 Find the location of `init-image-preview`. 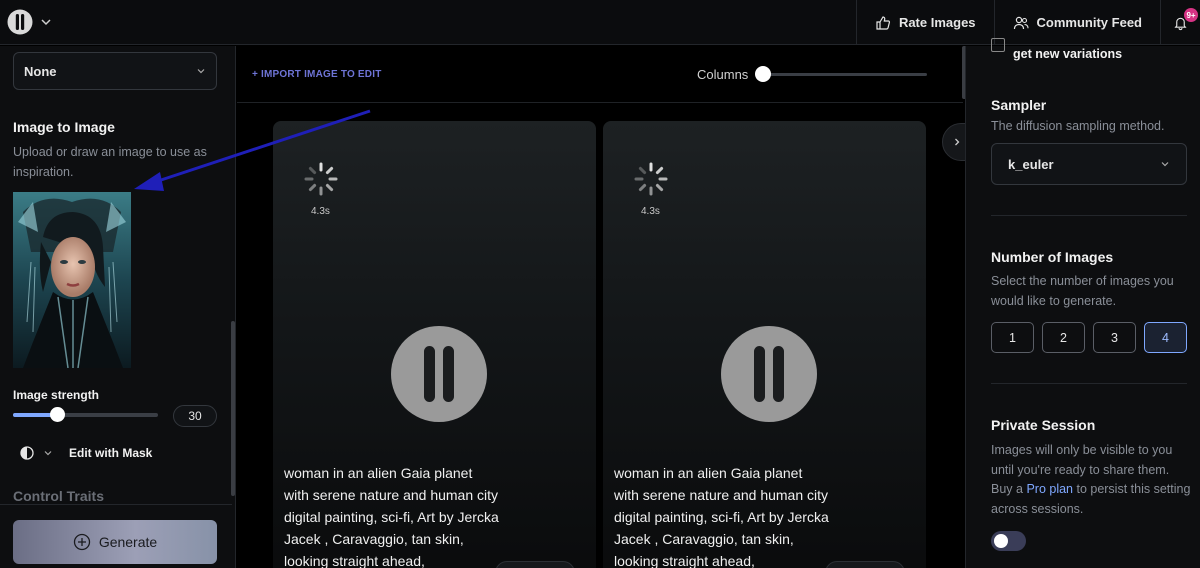

init-image-preview is located at coordinates (72, 280).